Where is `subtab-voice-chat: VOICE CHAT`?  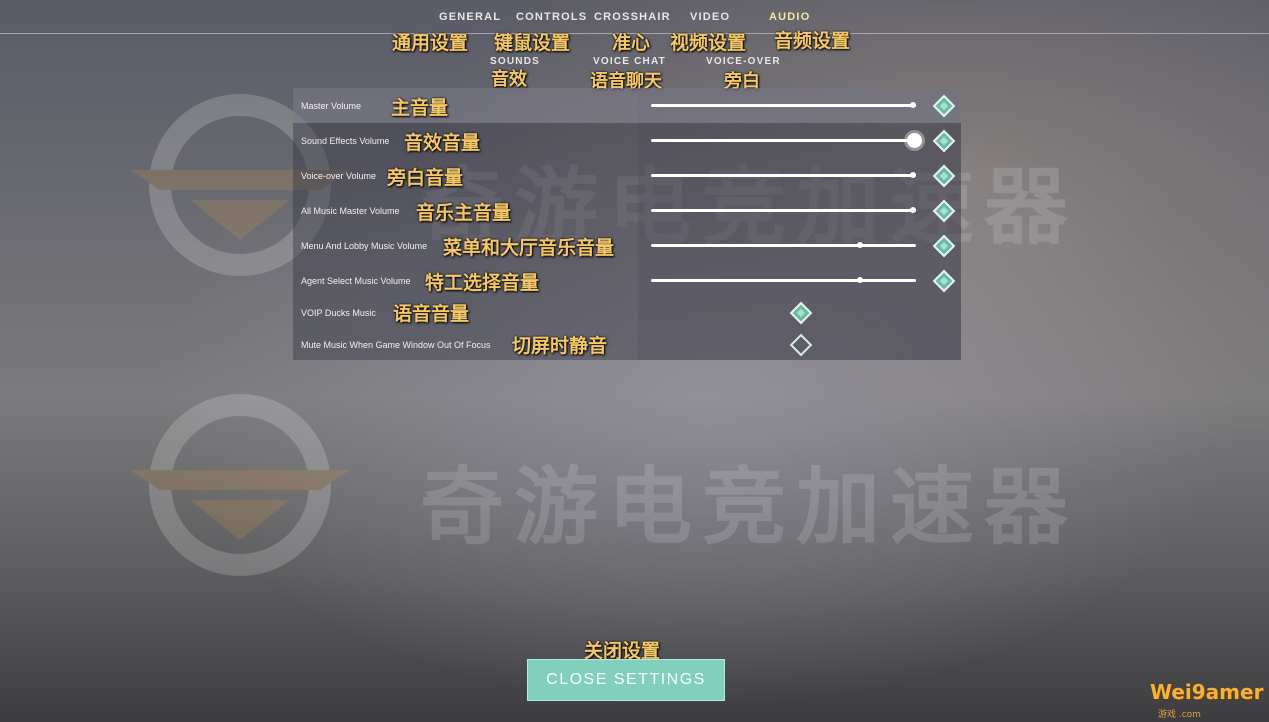 subtab-voice-chat: VOICE CHAT is located at coordinates (629, 61).